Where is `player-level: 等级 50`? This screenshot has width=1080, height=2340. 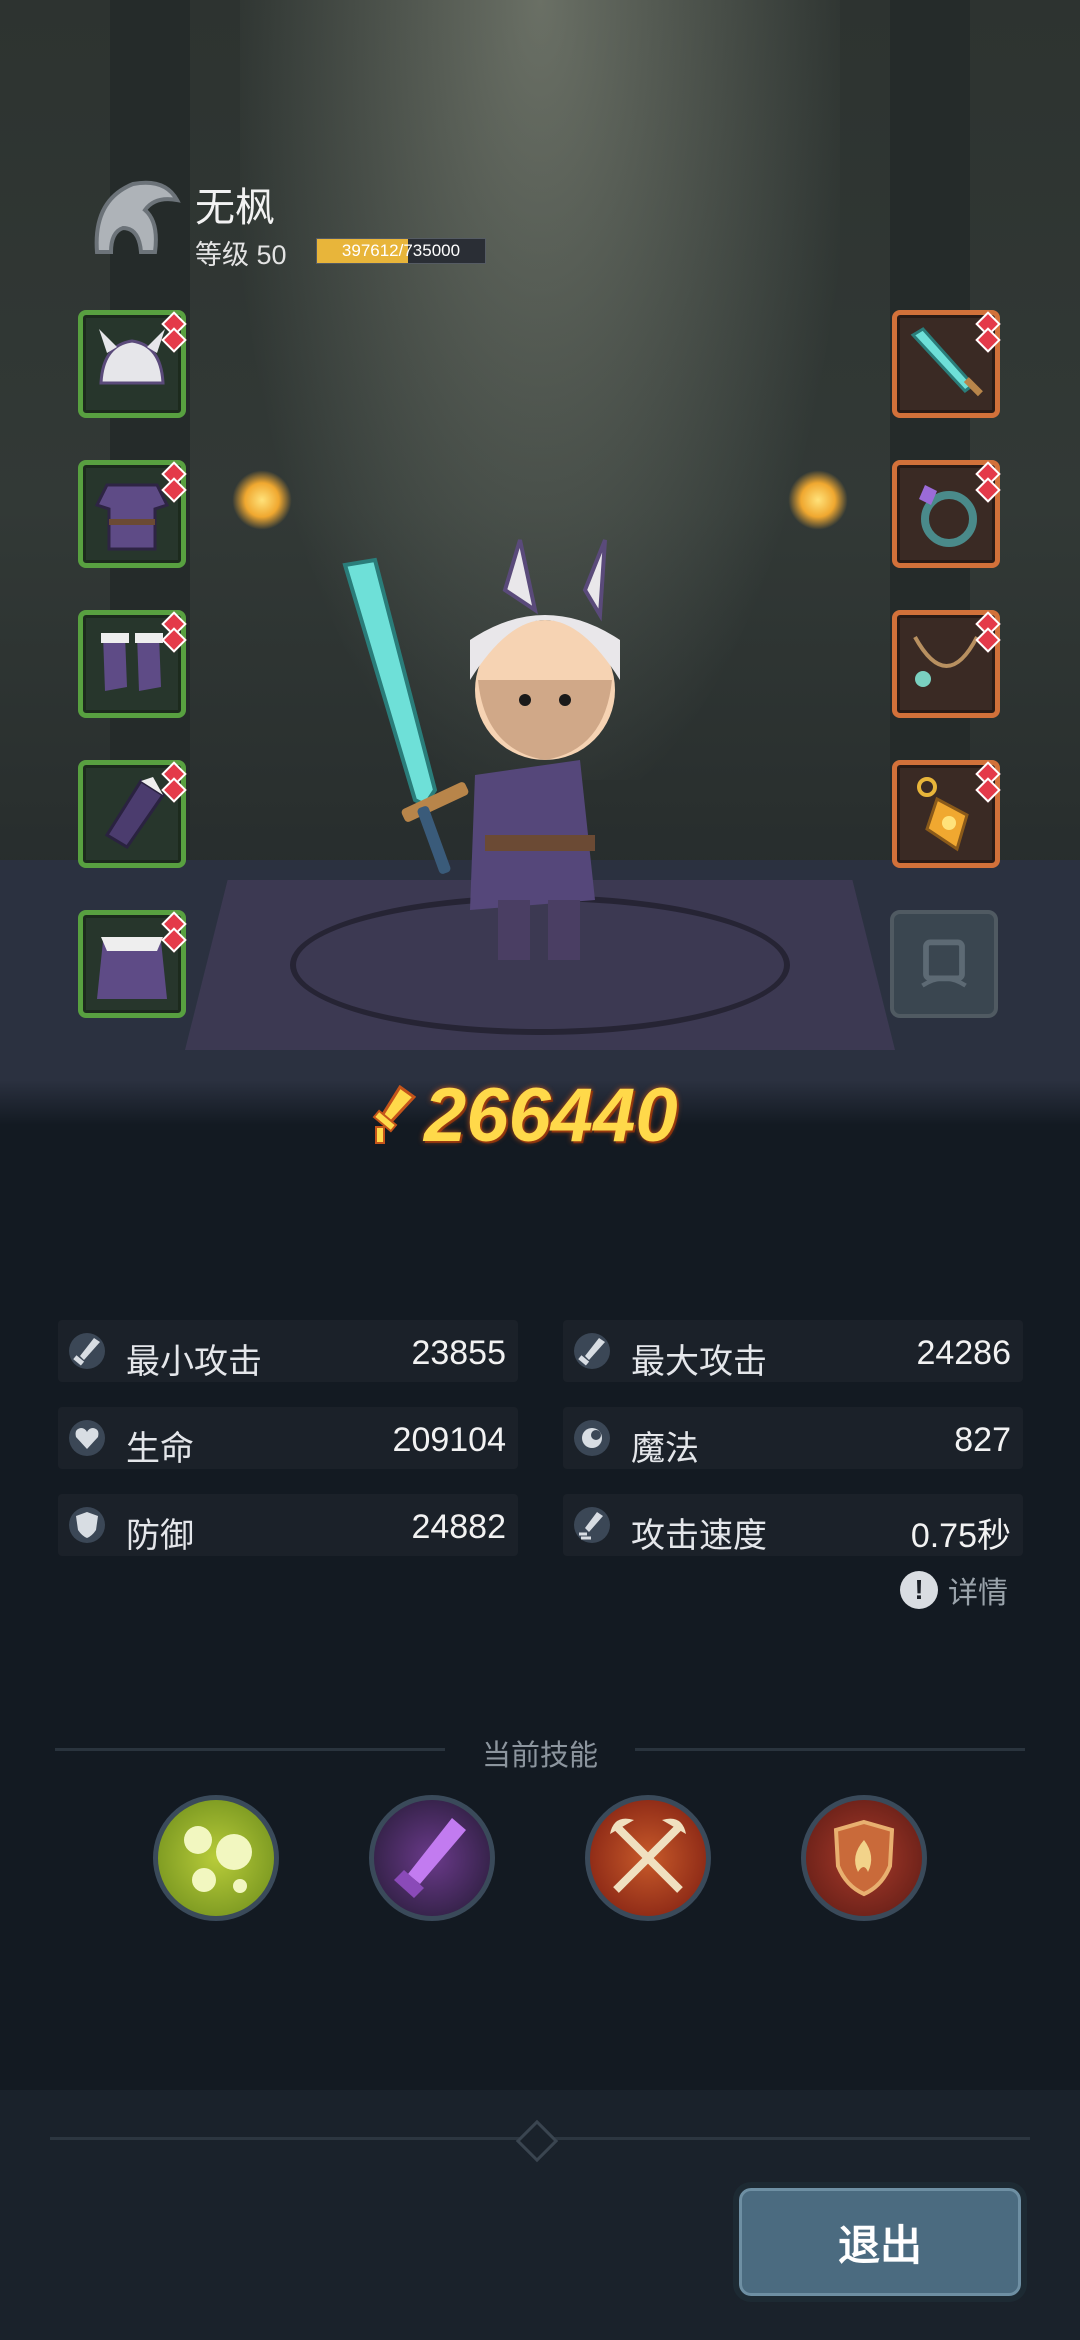
player-level: 等级 50 is located at coordinates (241, 255).